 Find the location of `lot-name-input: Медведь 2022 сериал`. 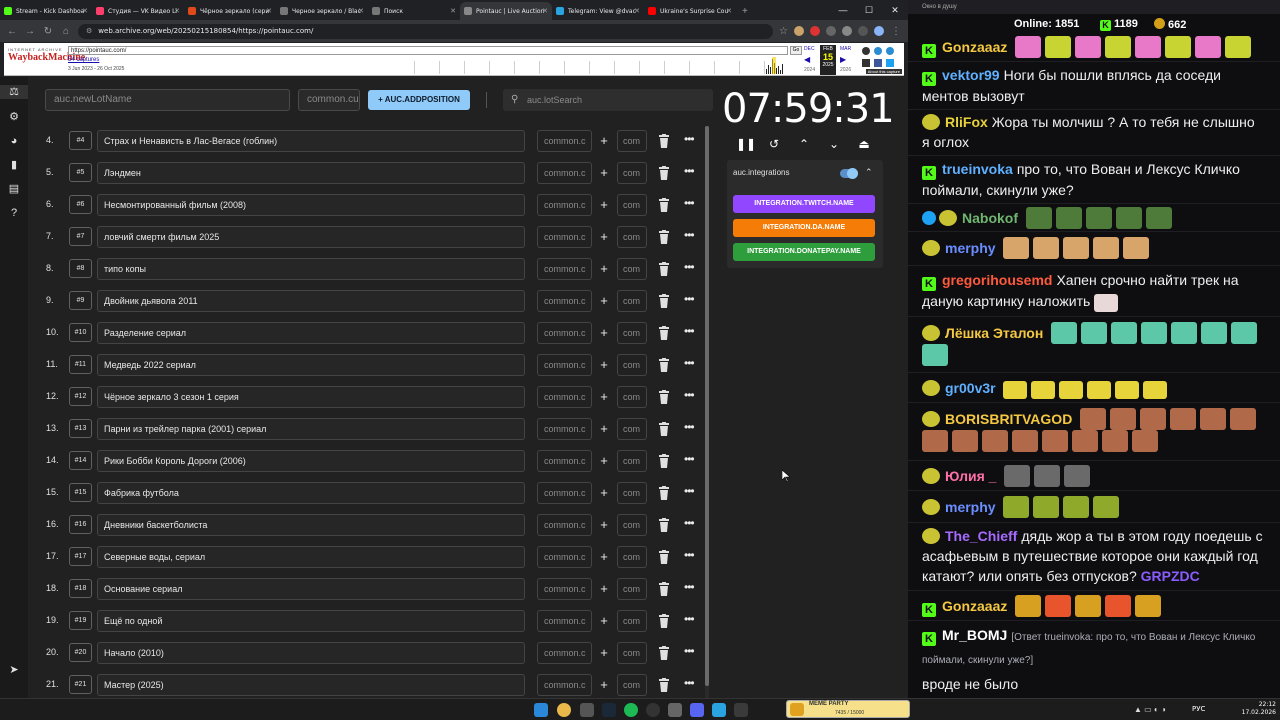

lot-name-input: Медведь 2022 сериал is located at coordinates (311, 365).